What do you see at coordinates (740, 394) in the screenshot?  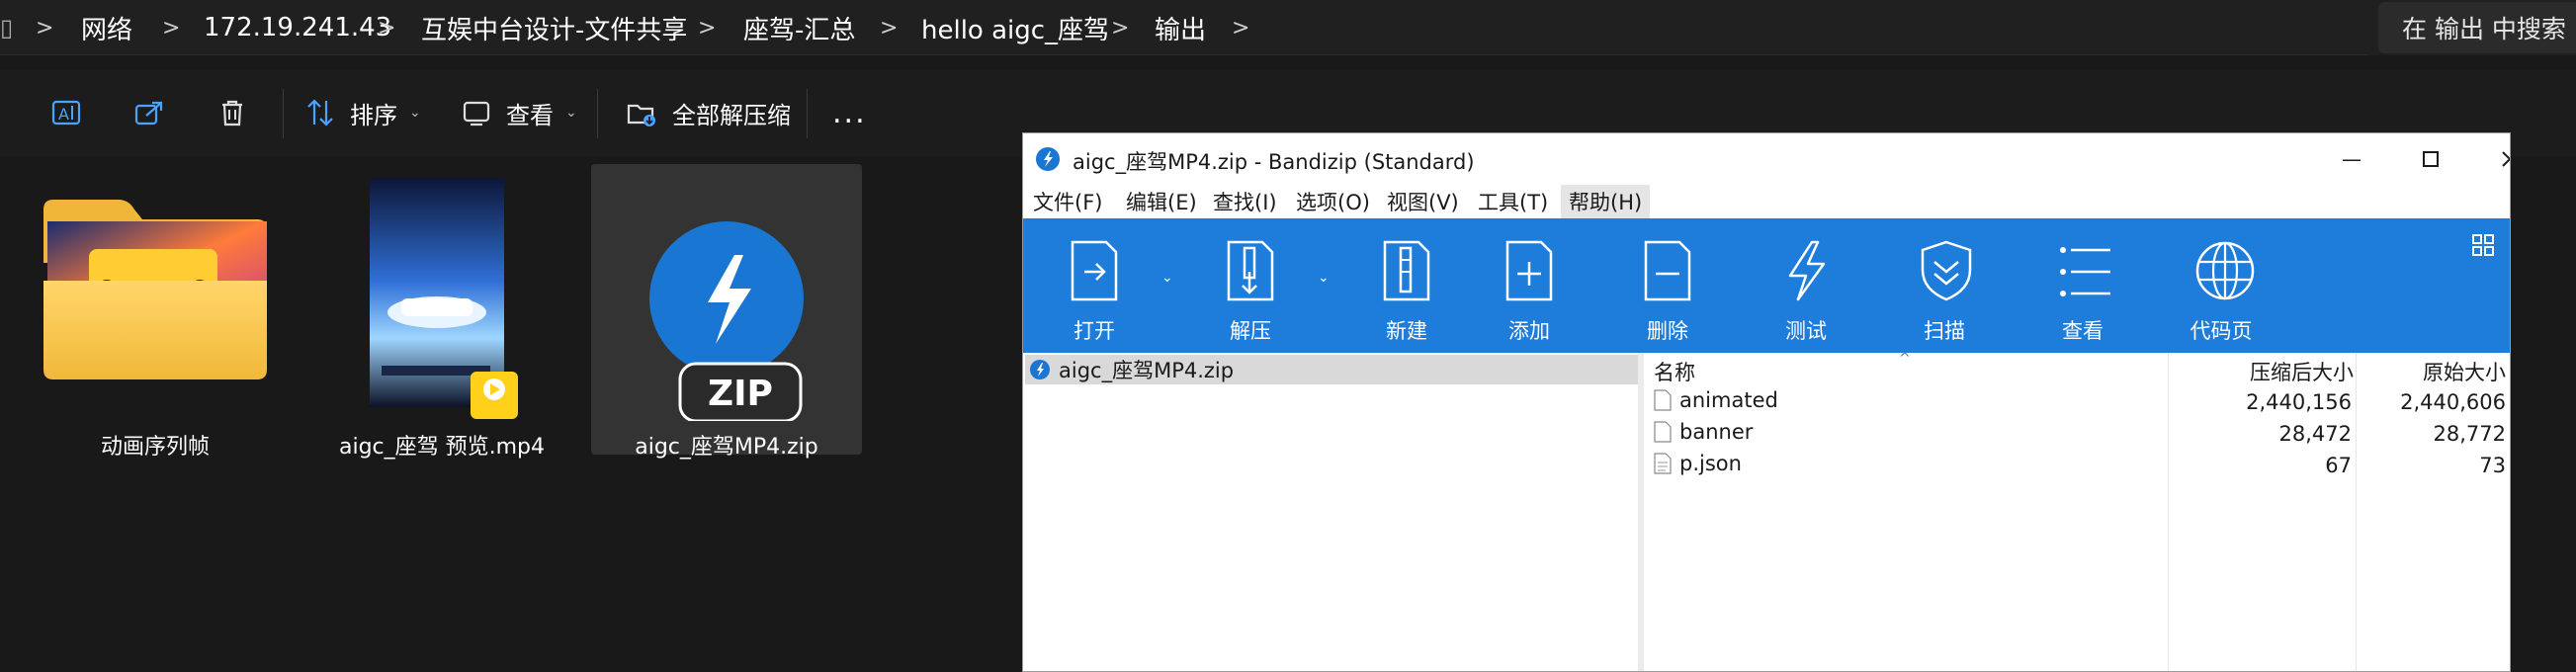 I see `zip-badge: ZIP` at bounding box center [740, 394].